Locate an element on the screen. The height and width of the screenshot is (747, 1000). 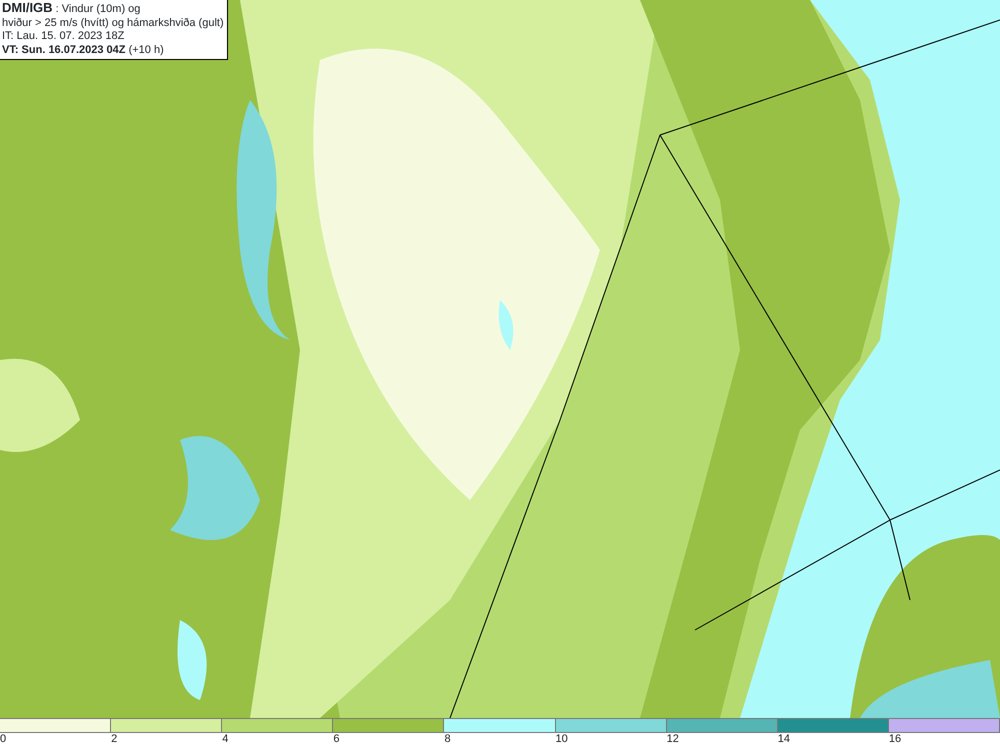
legend-tick-label: 16 is located at coordinates (895, 739).